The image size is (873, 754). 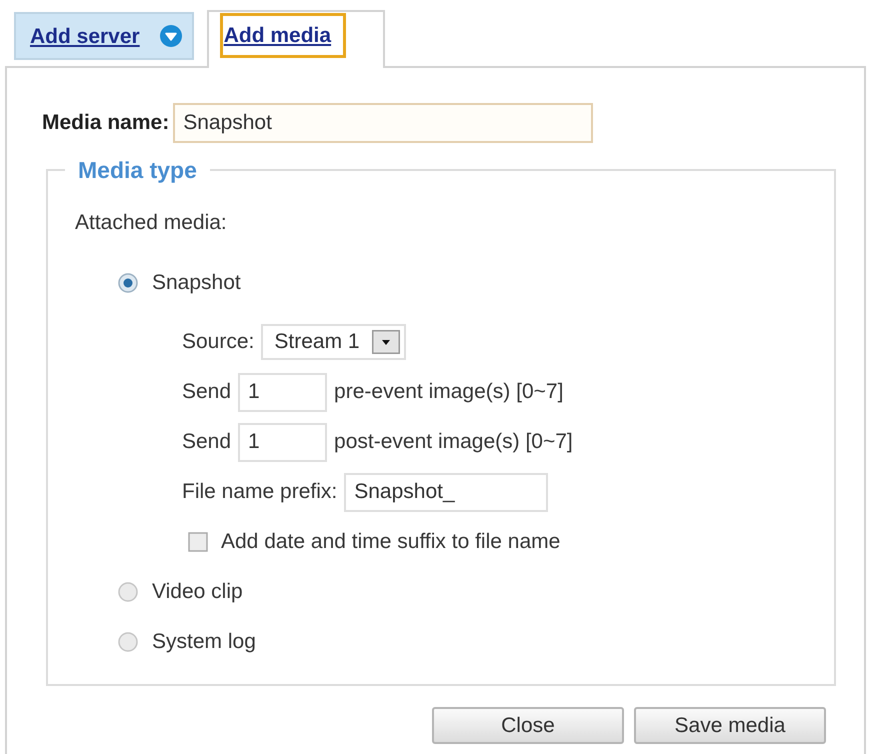 What do you see at coordinates (449, 392) in the screenshot?
I see `image-count-hint: pre-event image(s) [0~7]` at bounding box center [449, 392].